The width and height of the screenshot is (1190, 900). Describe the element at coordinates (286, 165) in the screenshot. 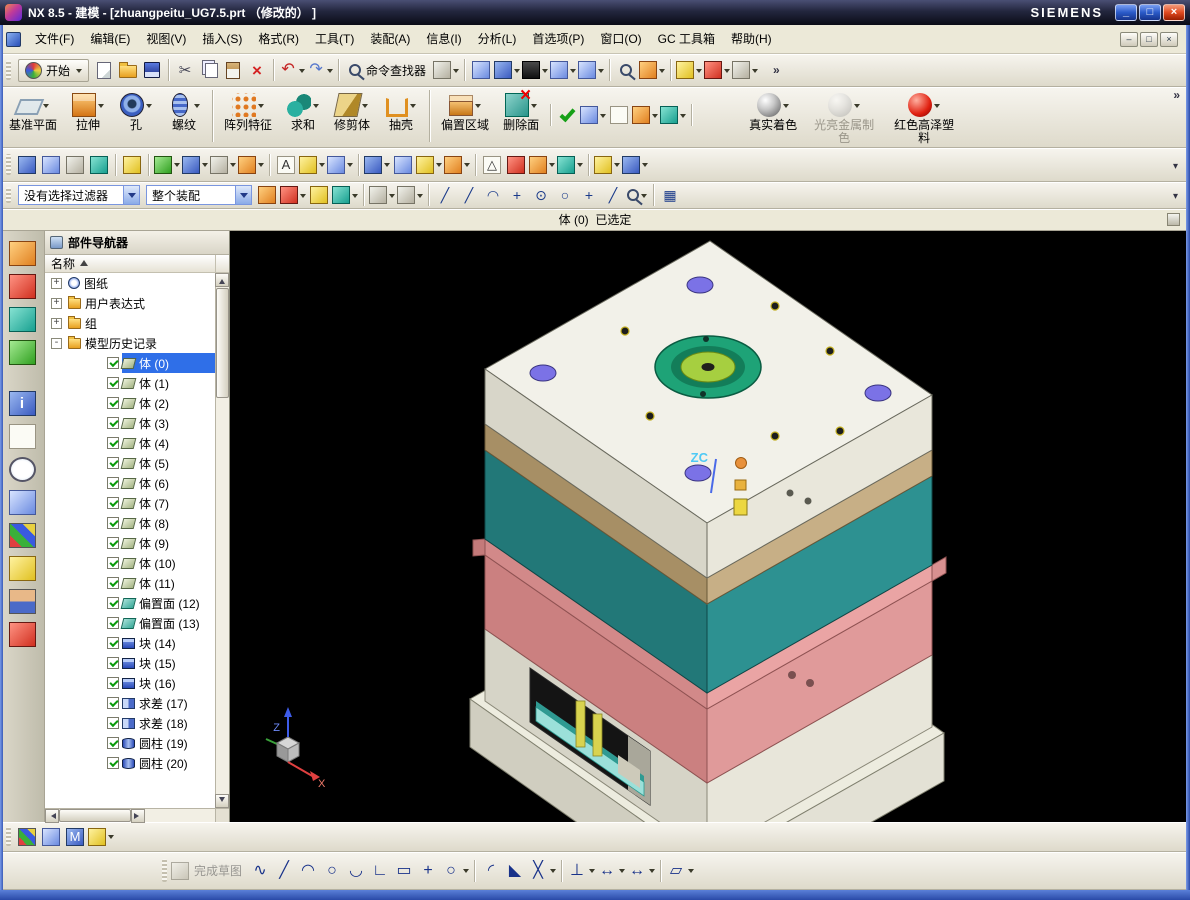

I see `text-tool-button: A` at that location.